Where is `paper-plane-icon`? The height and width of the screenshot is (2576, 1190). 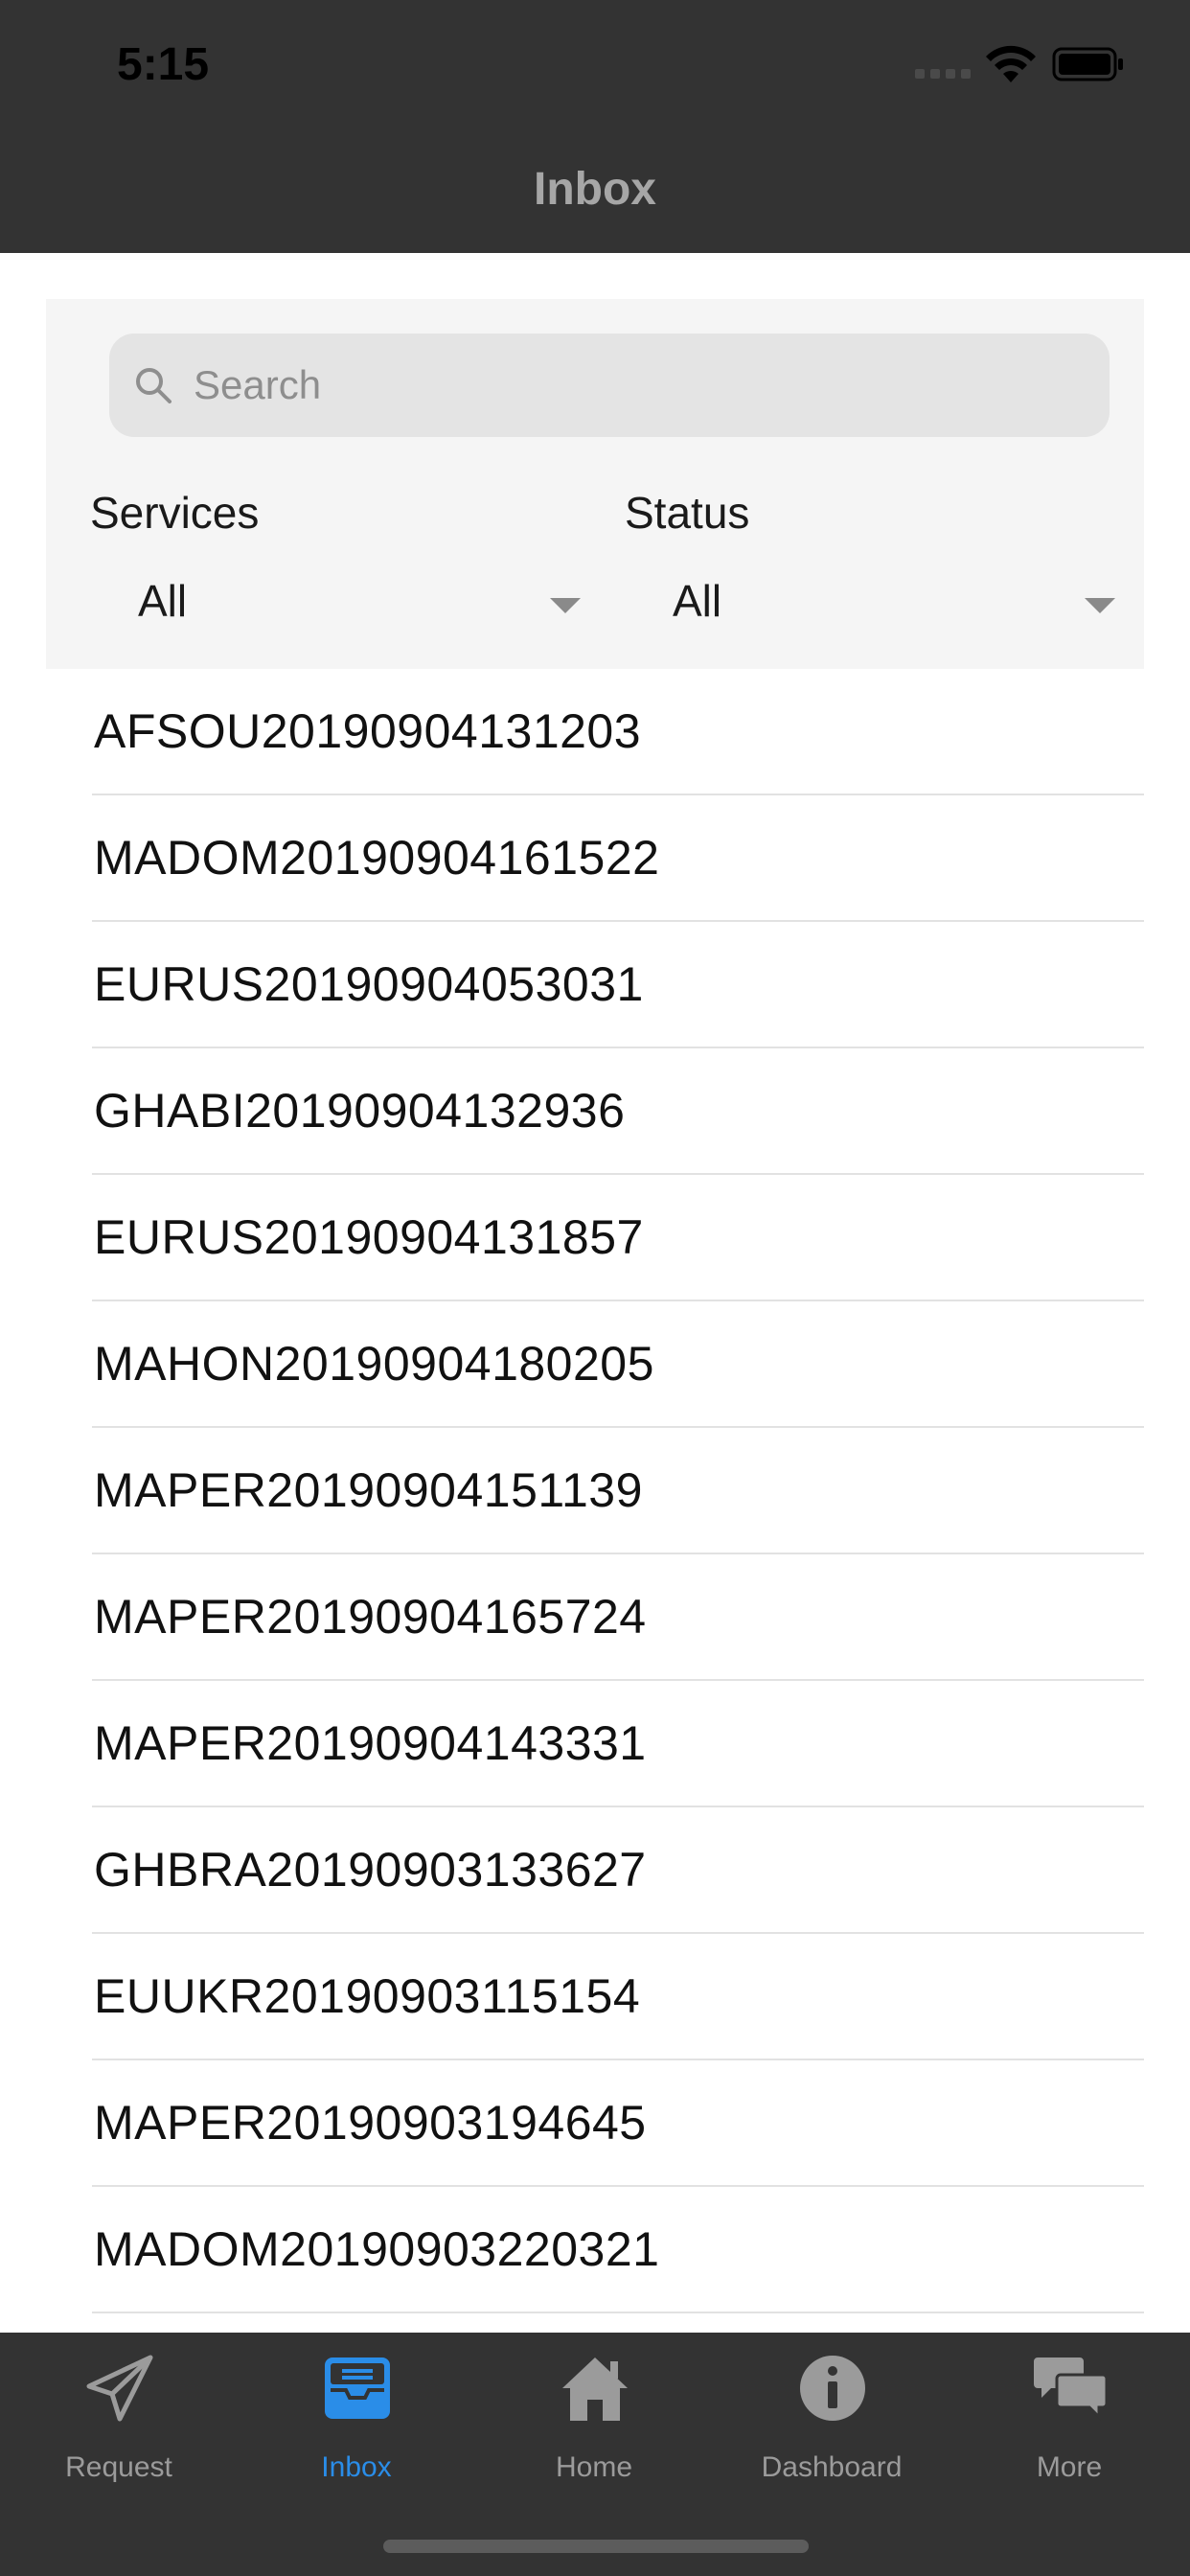 paper-plane-icon is located at coordinates (120, 2388).